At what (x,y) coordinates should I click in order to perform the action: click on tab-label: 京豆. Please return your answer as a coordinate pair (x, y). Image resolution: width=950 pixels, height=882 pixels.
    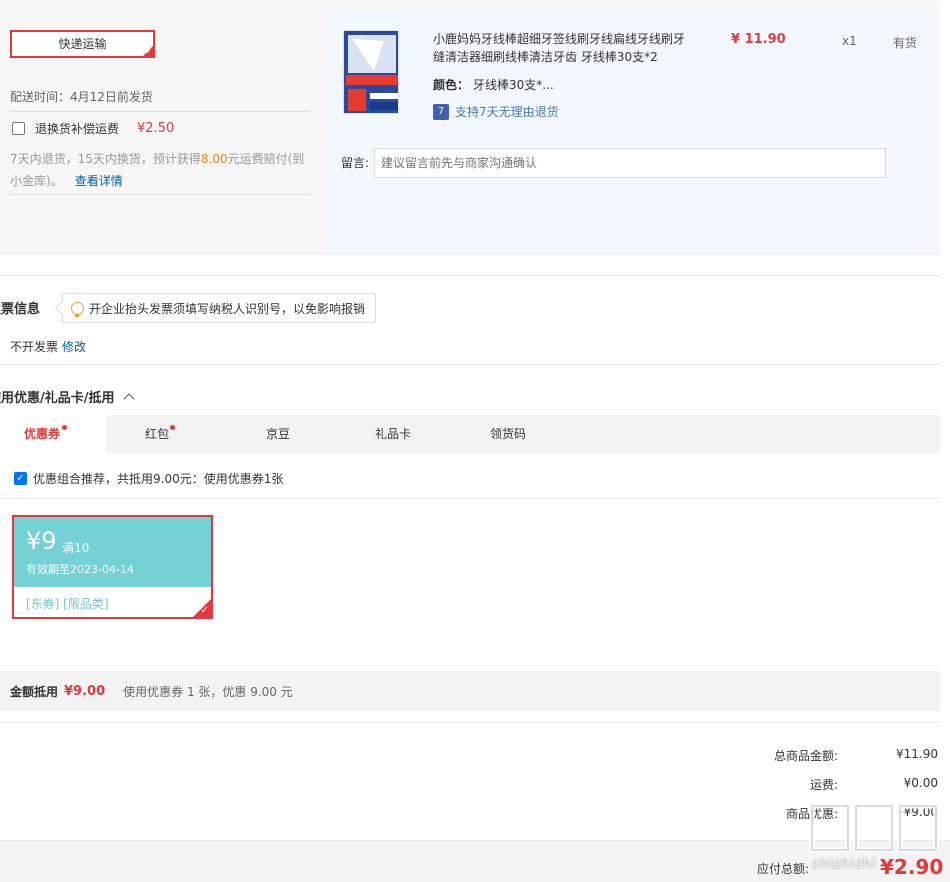
    Looking at the image, I should click on (278, 434).